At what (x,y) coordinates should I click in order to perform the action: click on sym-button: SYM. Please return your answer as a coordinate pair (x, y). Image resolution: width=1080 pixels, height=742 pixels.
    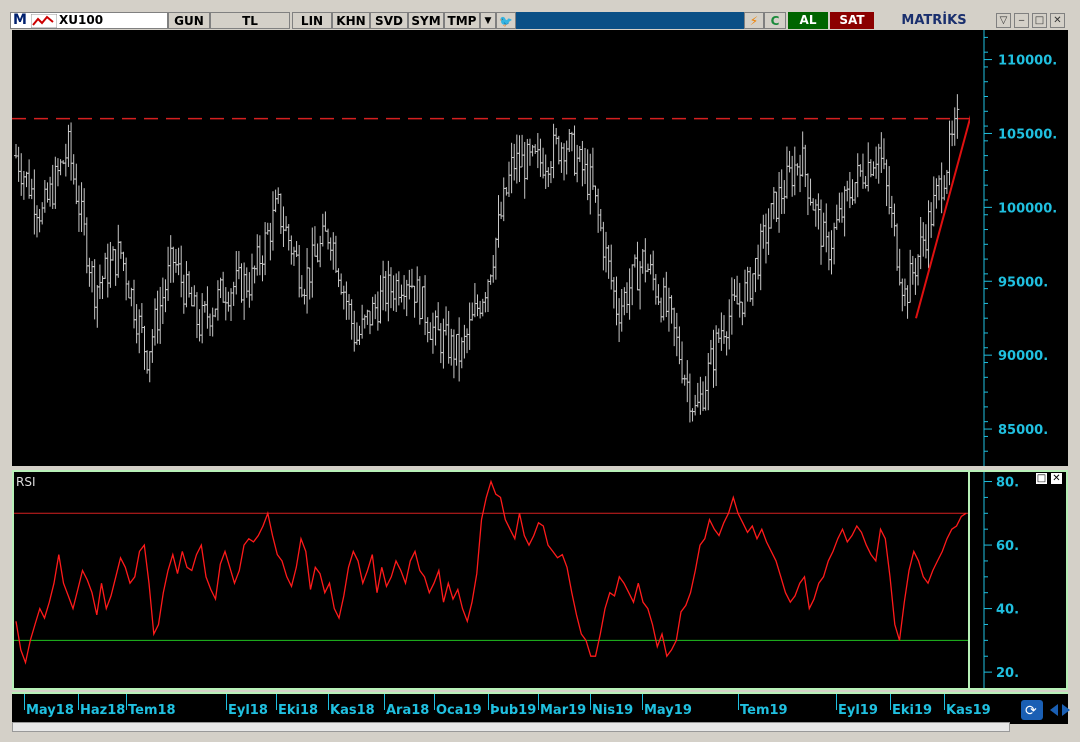
    Looking at the image, I should click on (426, 20).